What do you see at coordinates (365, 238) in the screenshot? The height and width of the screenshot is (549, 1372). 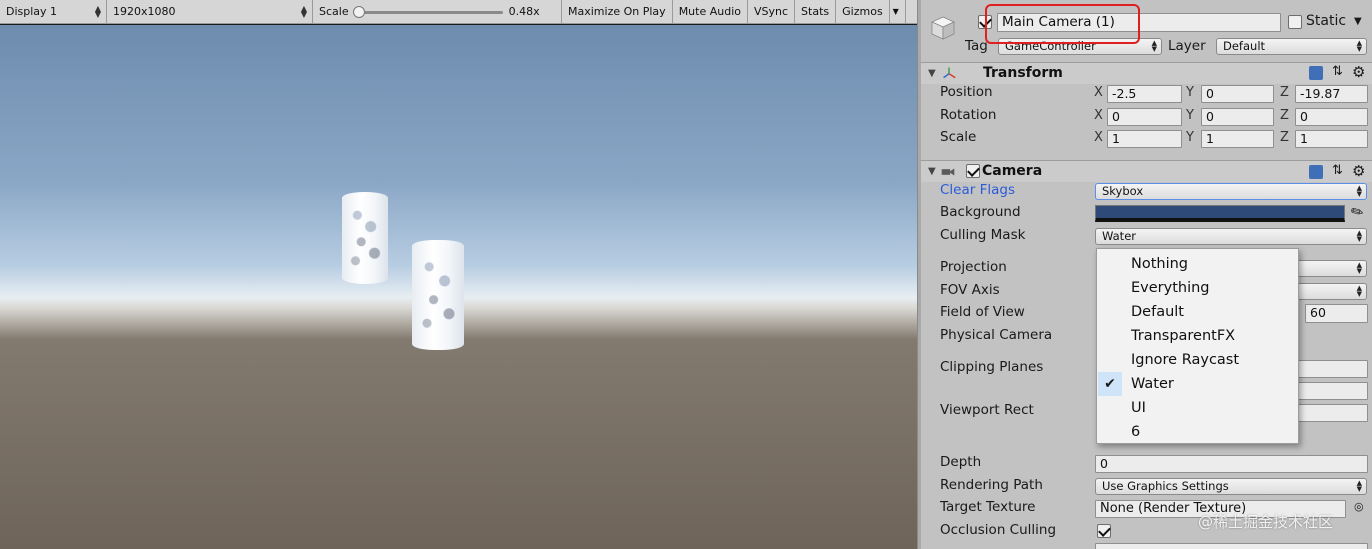 I see `scene-pillar` at bounding box center [365, 238].